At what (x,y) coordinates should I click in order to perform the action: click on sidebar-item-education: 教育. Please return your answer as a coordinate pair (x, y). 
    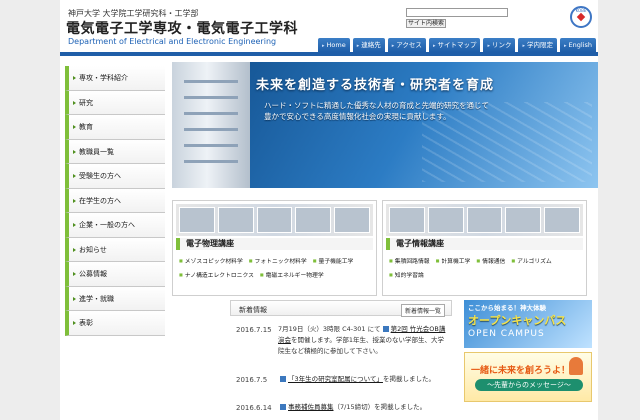
    Looking at the image, I should click on (115, 127).